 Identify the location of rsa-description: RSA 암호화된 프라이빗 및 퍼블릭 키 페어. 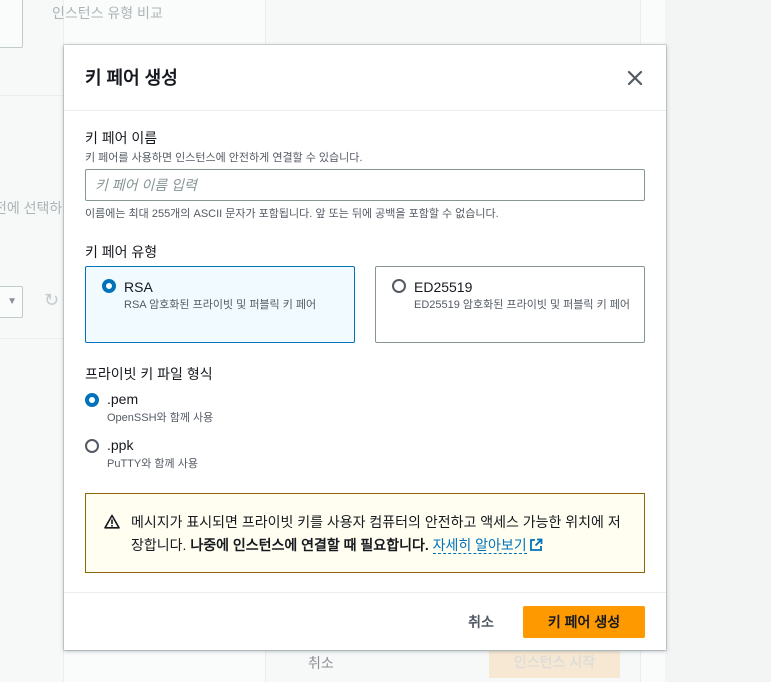
(220, 305).